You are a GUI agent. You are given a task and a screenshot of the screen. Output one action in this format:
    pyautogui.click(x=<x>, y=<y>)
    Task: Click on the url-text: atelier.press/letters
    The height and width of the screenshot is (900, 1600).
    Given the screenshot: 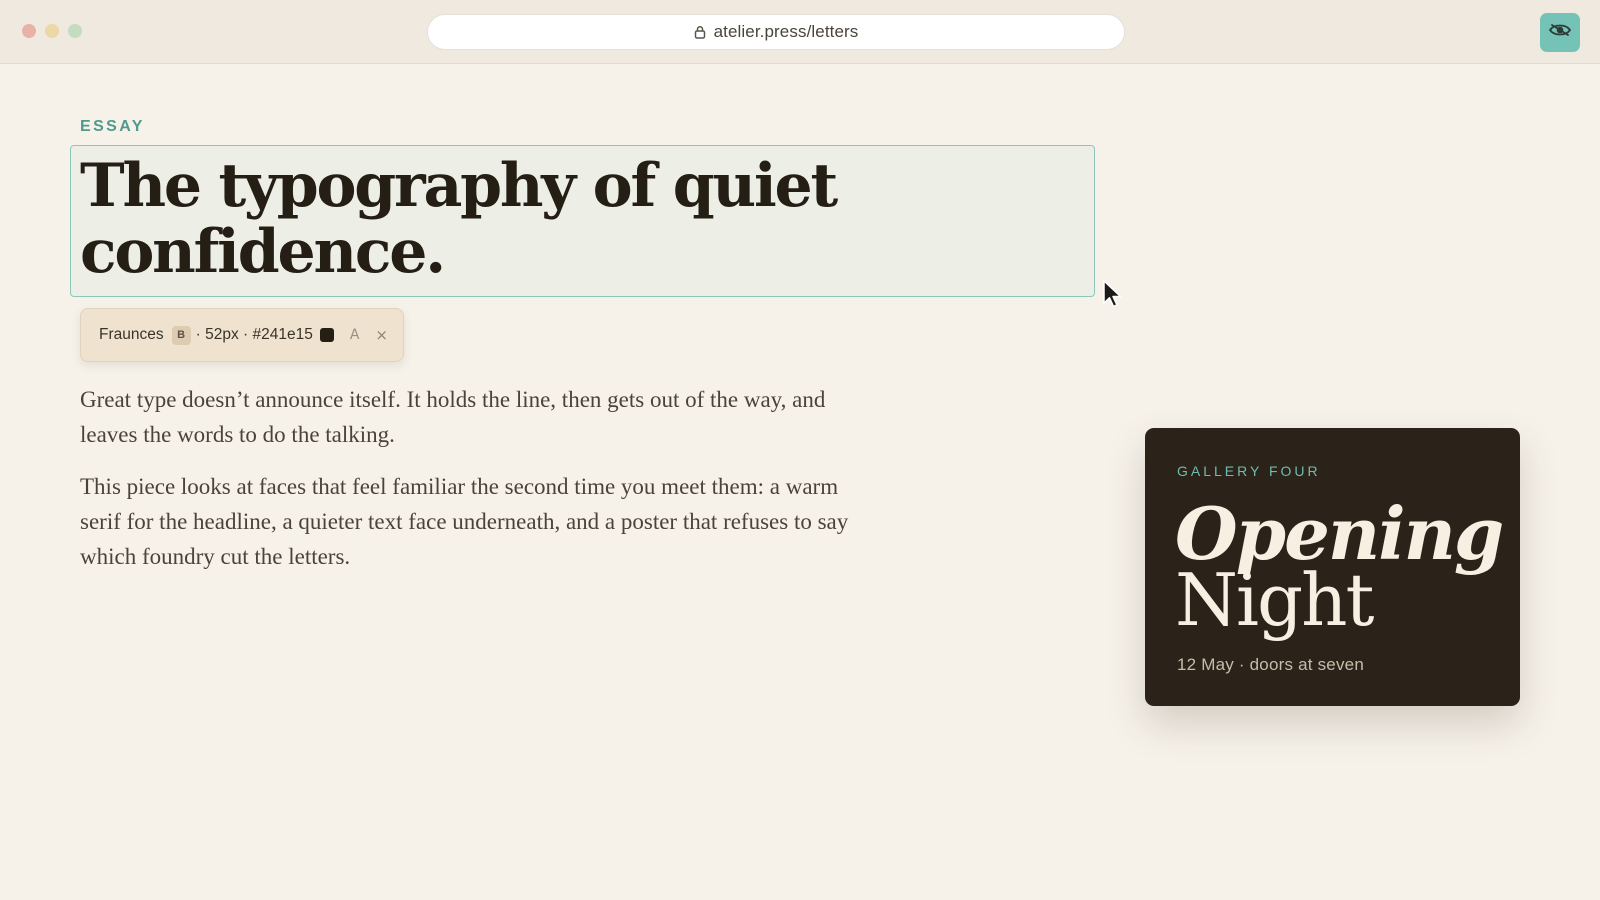 What is the action you would take?
    pyautogui.click(x=786, y=31)
    